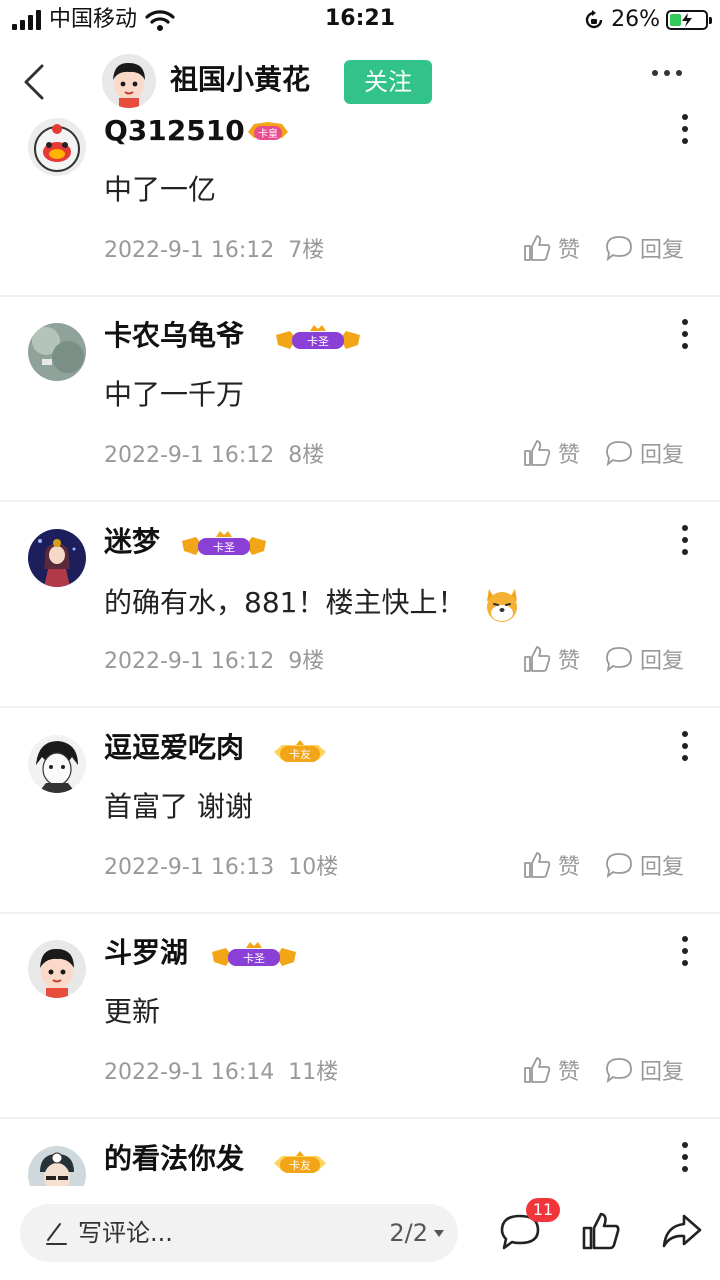 This screenshot has height=1280, width=720. I want to click on comment-input: 写评论... 2/2, so click(239, 1233).